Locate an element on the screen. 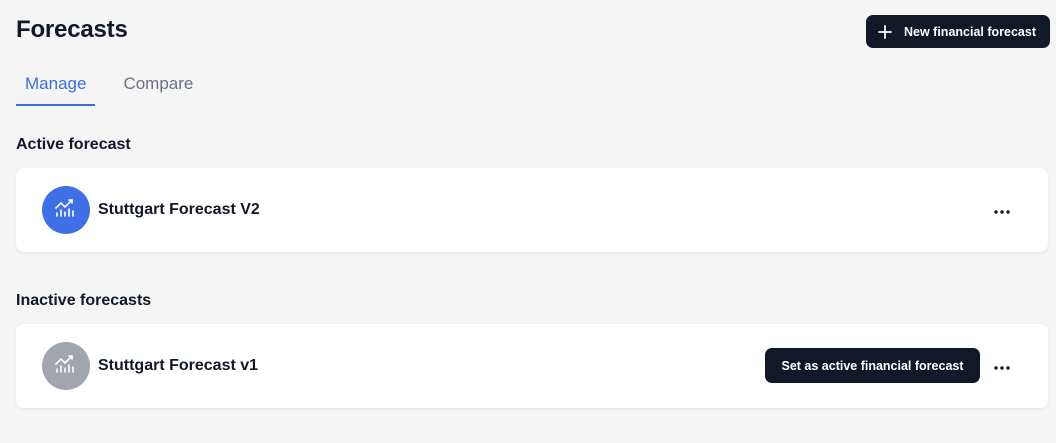 The width and height of the screenshot is (1056, 443). new-financial-forecast-label: New financial forecast is located at coordinates (970, 31).